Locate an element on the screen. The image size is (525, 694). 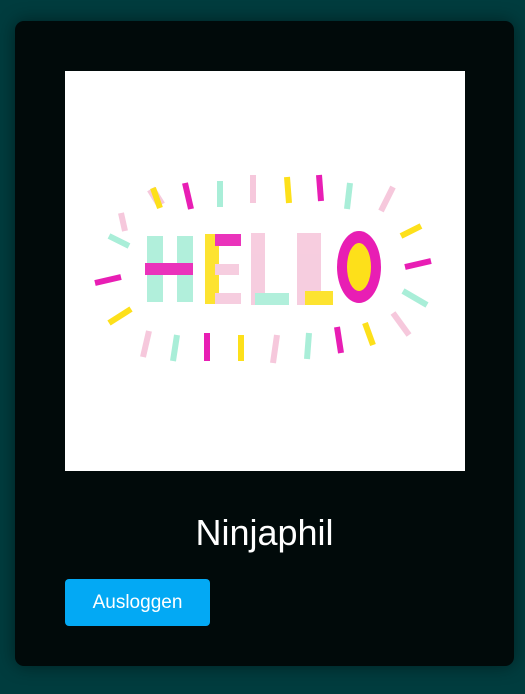
letter-h is located at coordinates (169, 269).